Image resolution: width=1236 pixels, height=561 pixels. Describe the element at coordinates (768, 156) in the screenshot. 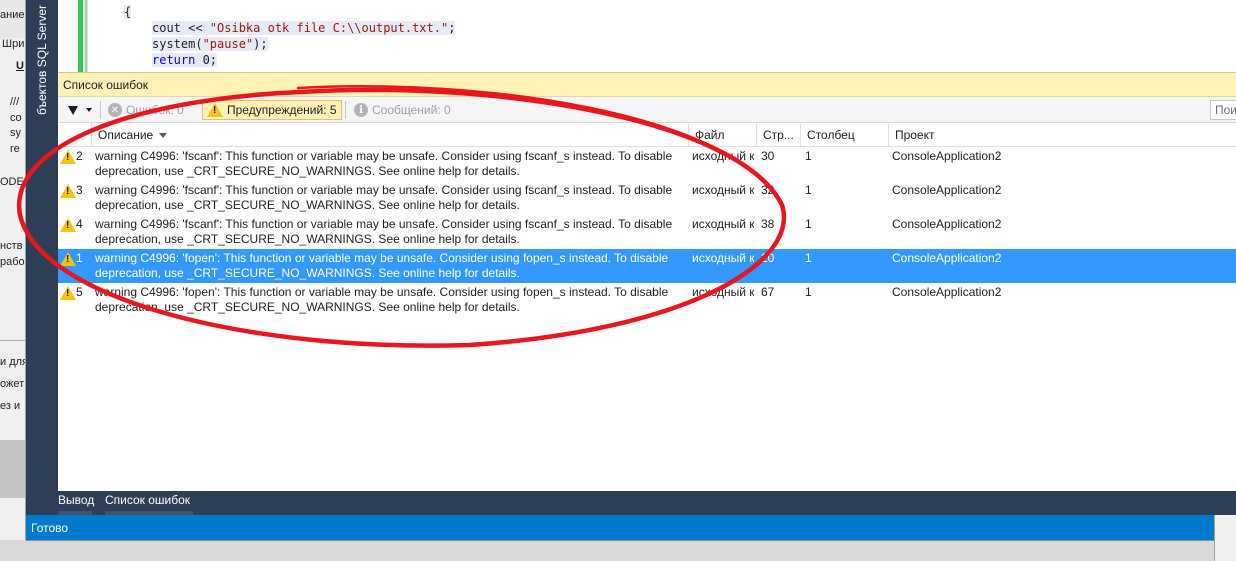

I see `row-line: 30` at that location.